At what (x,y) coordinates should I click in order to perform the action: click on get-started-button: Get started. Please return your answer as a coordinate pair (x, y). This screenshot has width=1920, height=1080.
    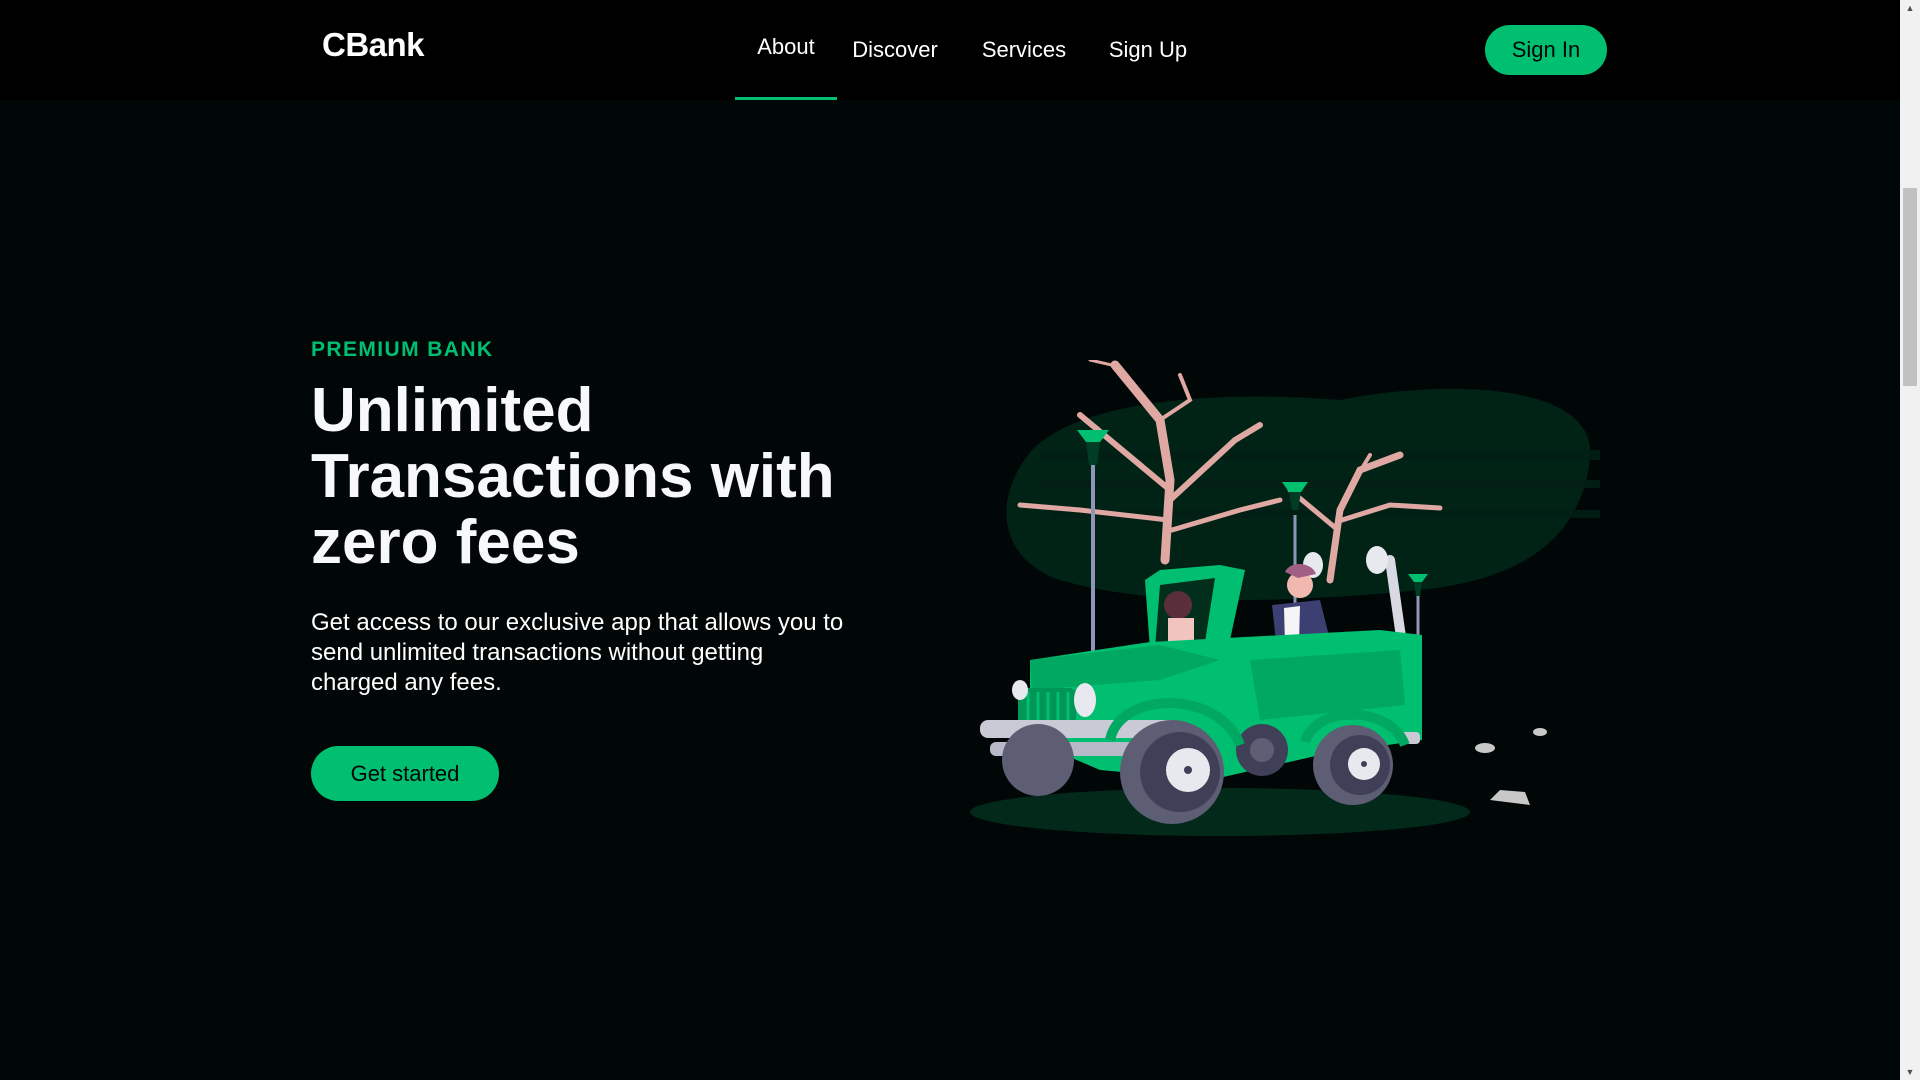
    Looking at the image, I should click on (405, 773).